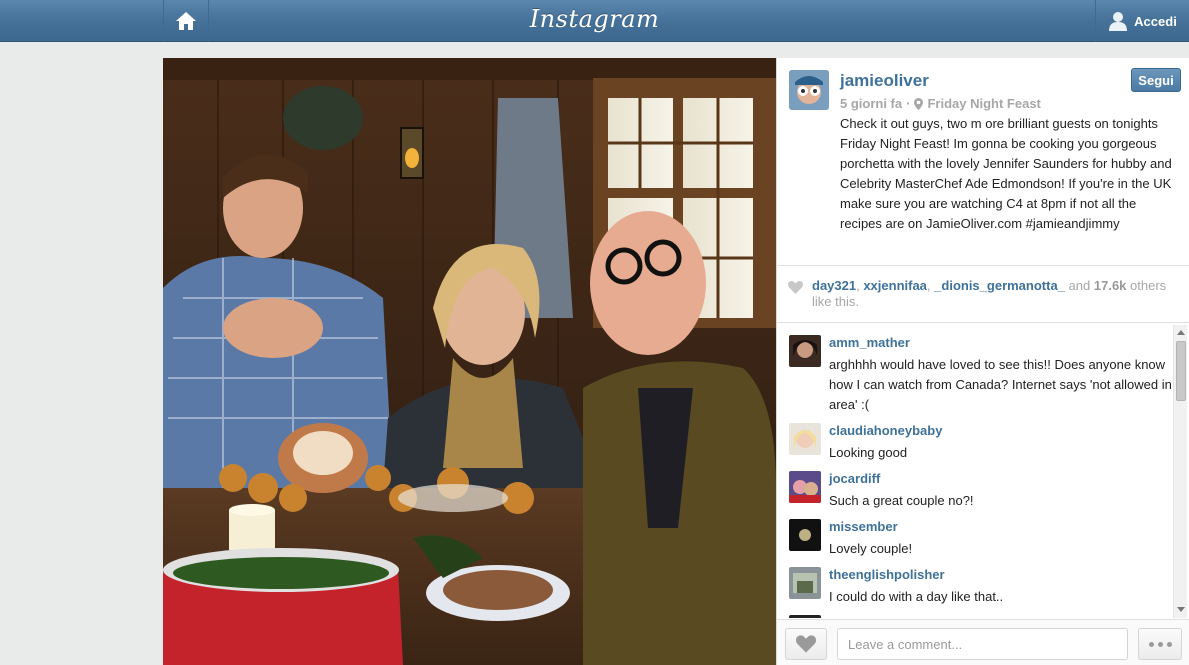  What do you see at coordinates (895, 285) in the screenshot?
I see `like-user: xxjennifaa` at bounding box center [895, 285].